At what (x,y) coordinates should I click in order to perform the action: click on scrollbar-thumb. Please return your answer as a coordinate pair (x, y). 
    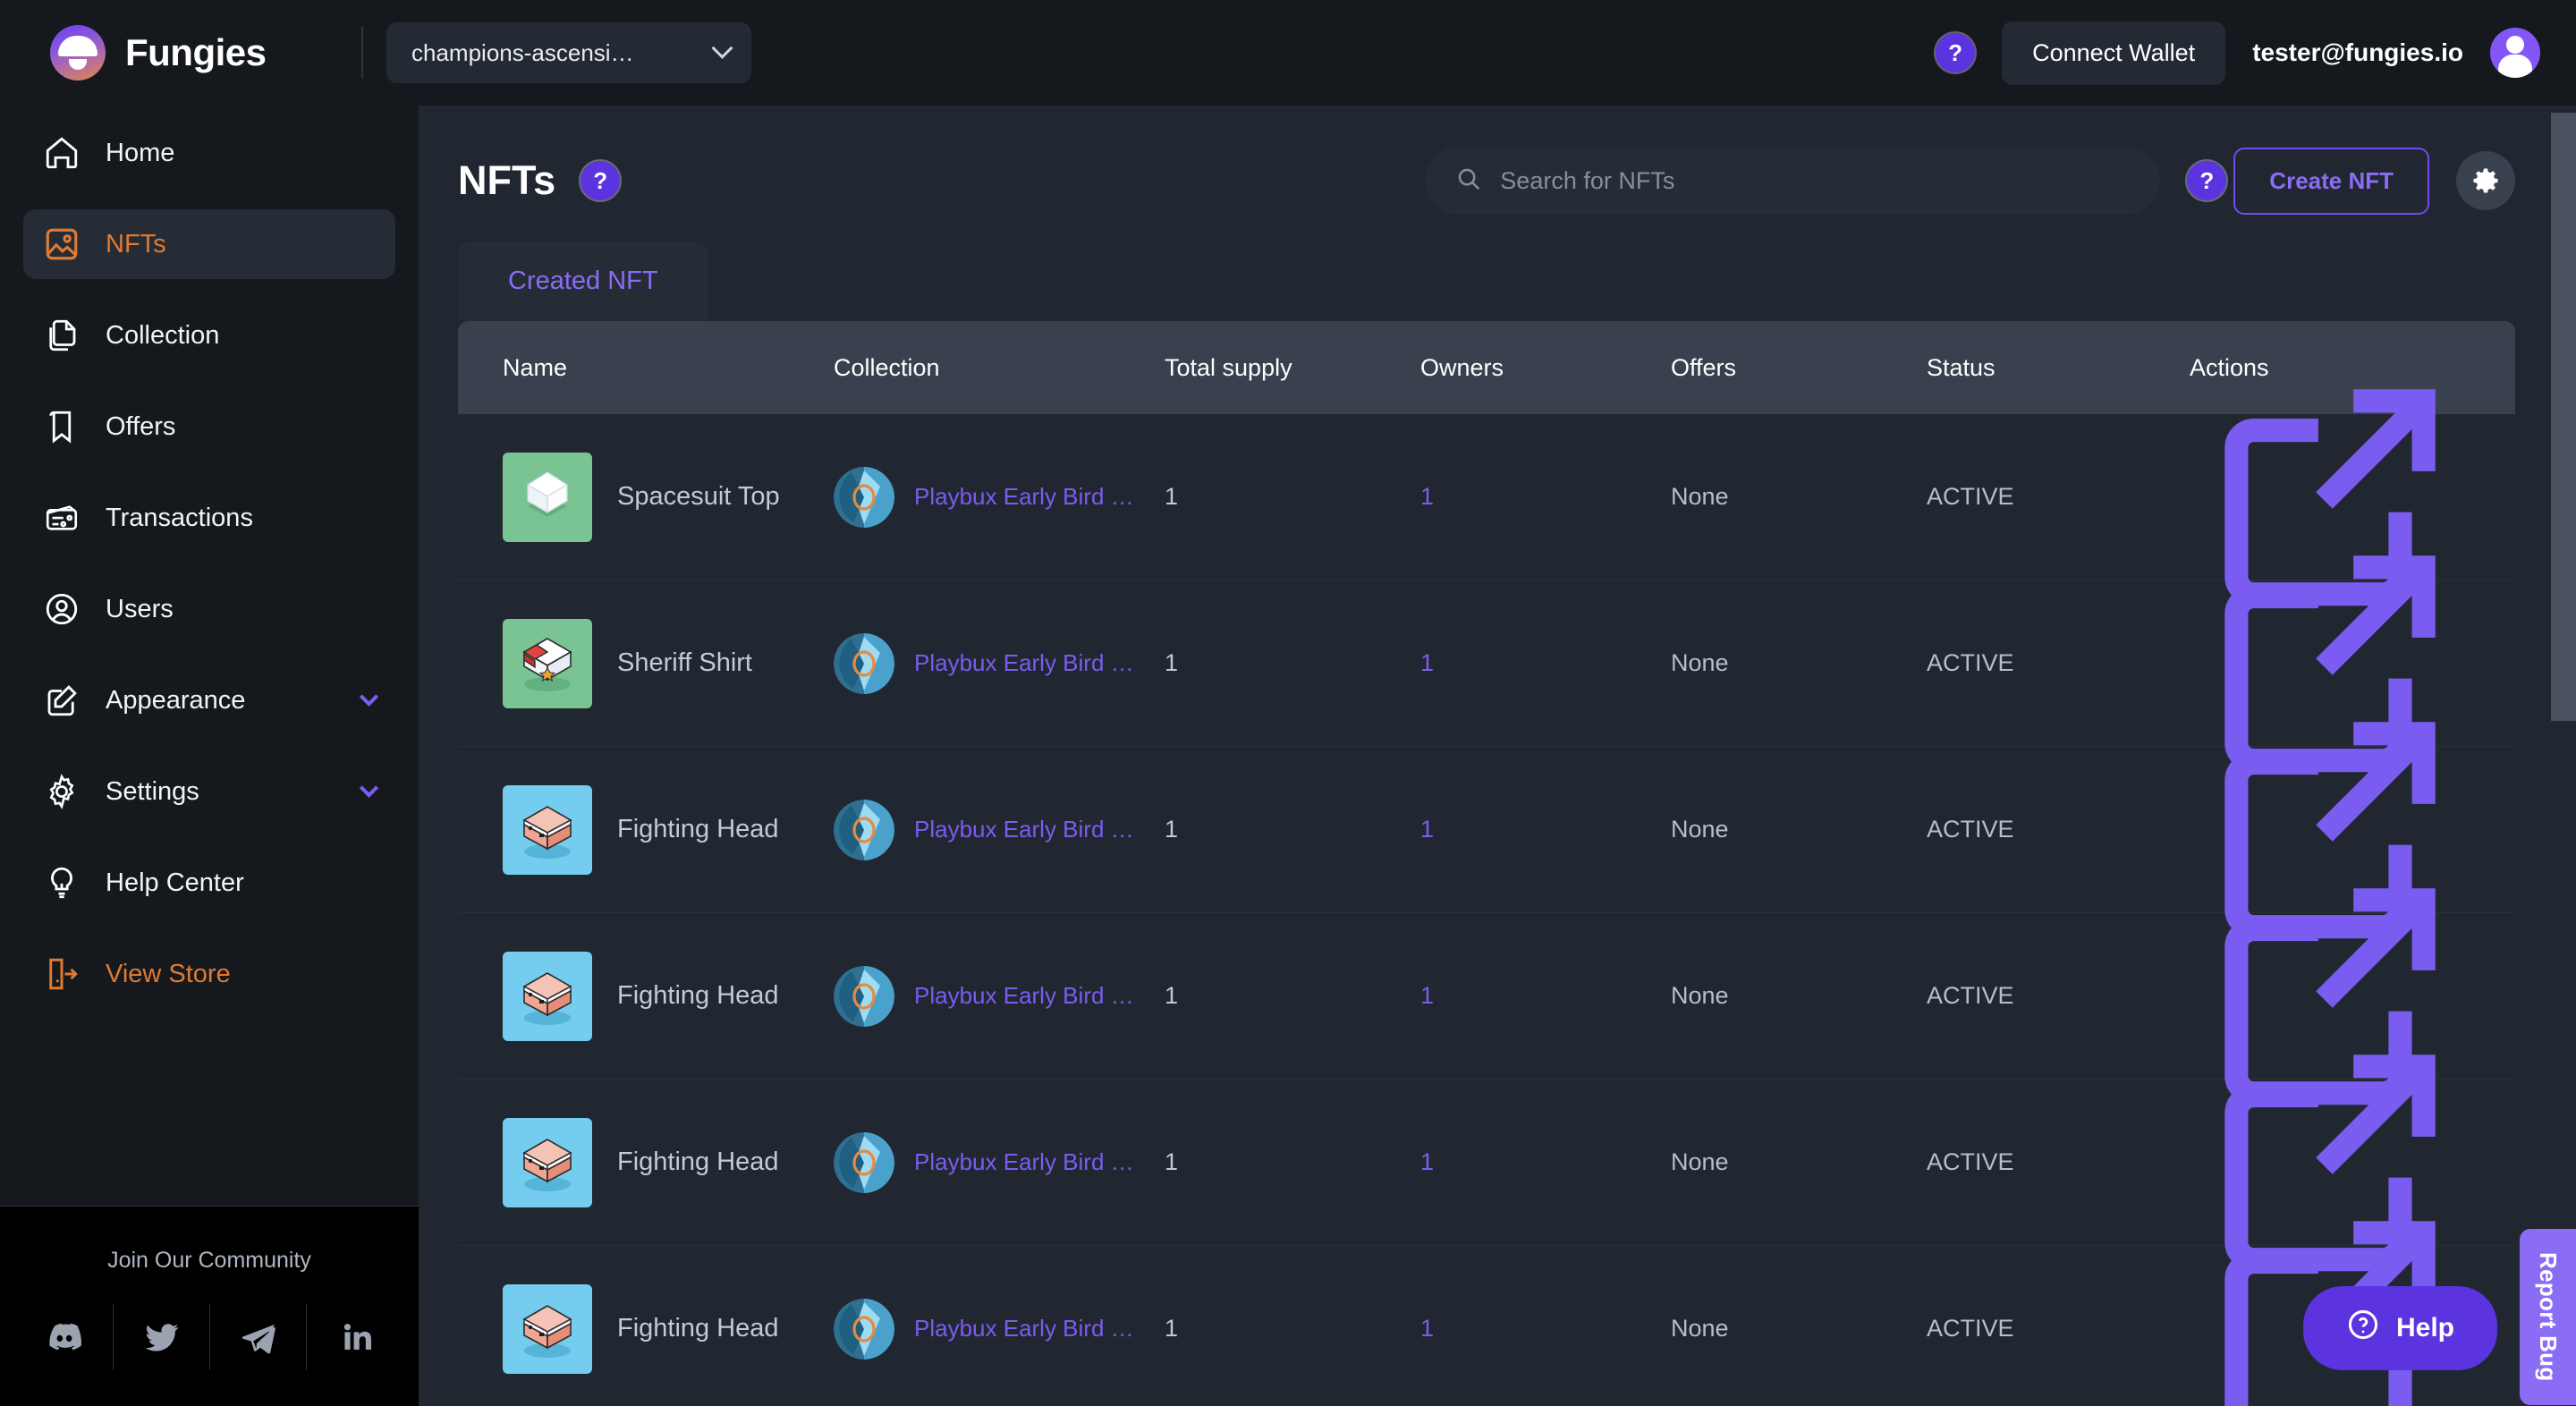
    Looking at the image, I should click on (2563, 417).